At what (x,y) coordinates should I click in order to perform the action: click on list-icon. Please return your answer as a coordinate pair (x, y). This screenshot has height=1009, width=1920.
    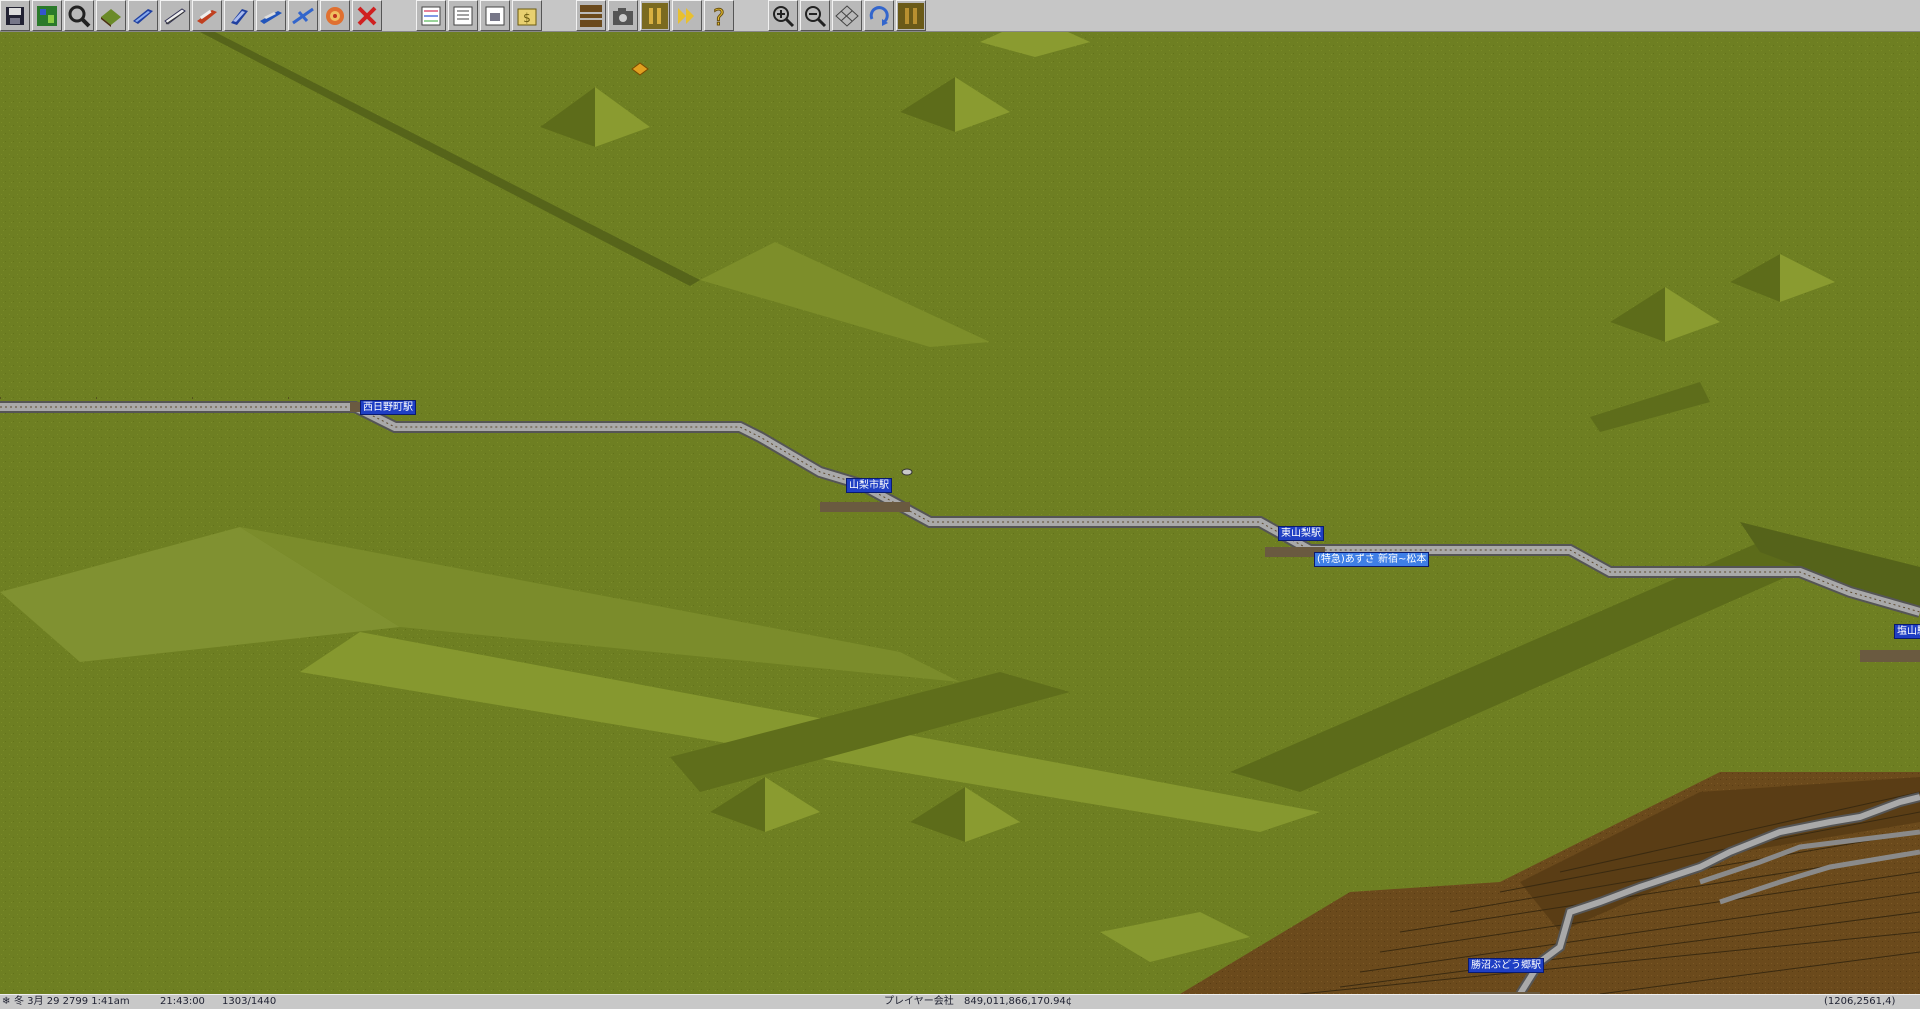
    Looking at the image, I should click on (463, 15).